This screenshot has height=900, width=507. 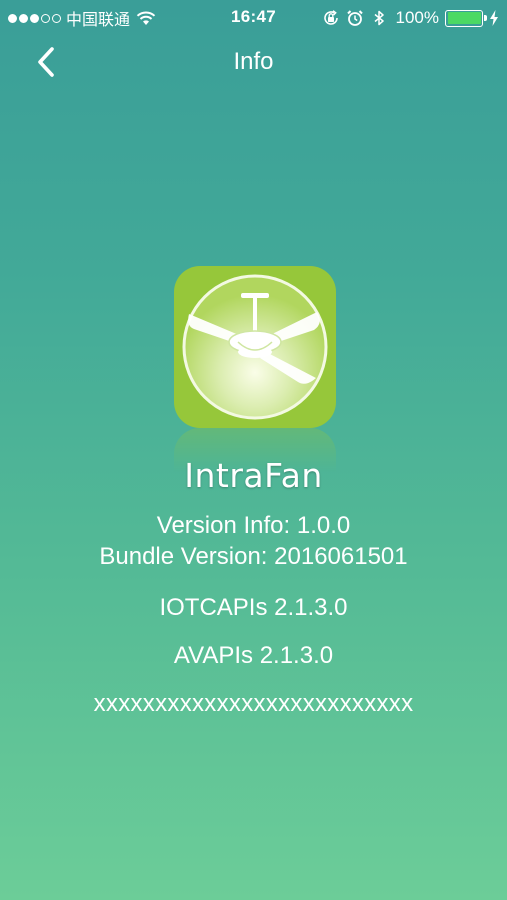 I want to click on serial-code: xxxxxxxxxxxxxxxxxxxxxxxxxx, so click(x=253, y=703).